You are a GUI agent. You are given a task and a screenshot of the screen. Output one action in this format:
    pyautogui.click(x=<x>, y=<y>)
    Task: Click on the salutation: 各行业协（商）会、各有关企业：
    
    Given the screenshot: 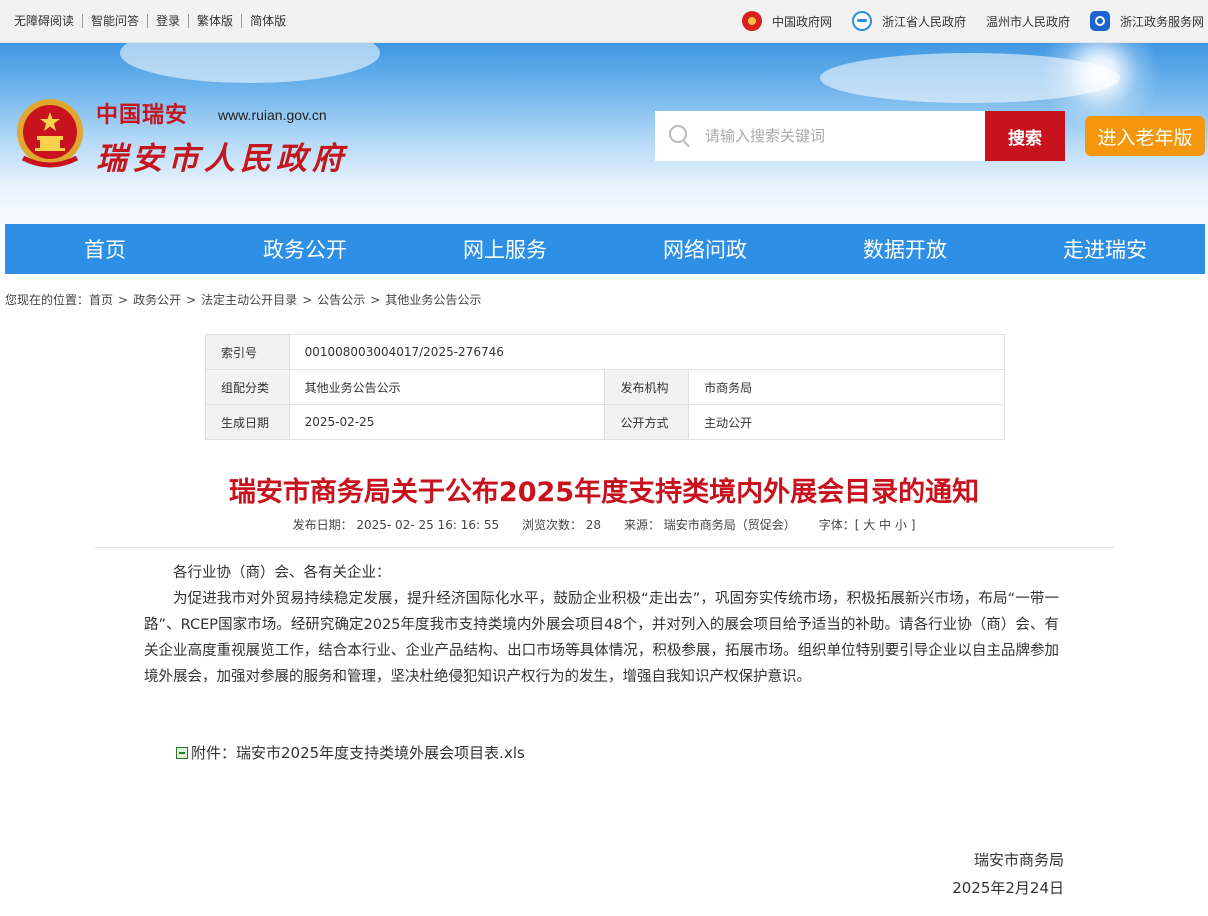 What is the action you would take?
    pyautogui.click(x=282, y=573)
    